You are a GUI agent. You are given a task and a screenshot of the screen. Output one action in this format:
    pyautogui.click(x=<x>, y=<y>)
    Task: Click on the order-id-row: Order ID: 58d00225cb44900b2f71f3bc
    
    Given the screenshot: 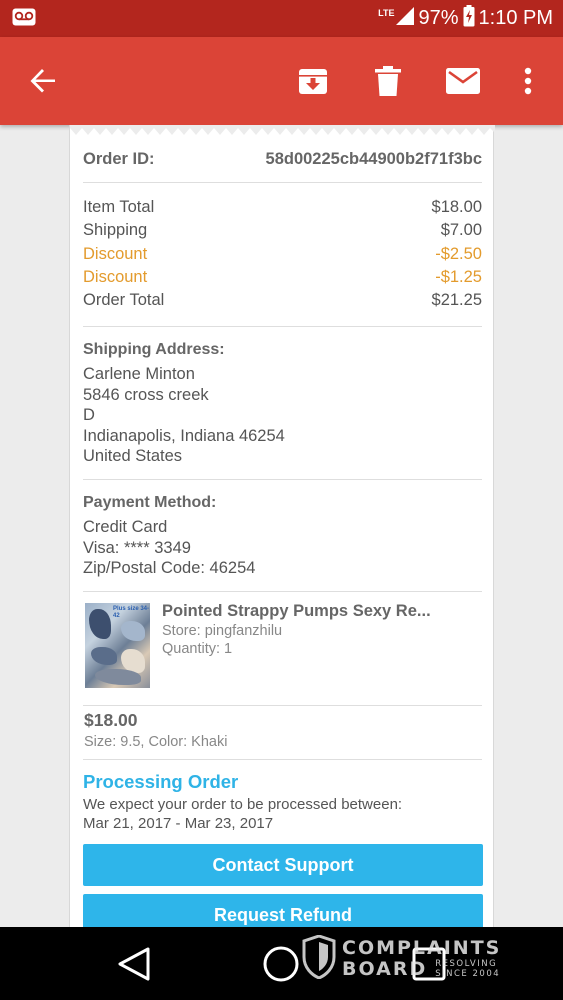 What is the action you would take?
    pyautogui.click(x=282, y=159)
    